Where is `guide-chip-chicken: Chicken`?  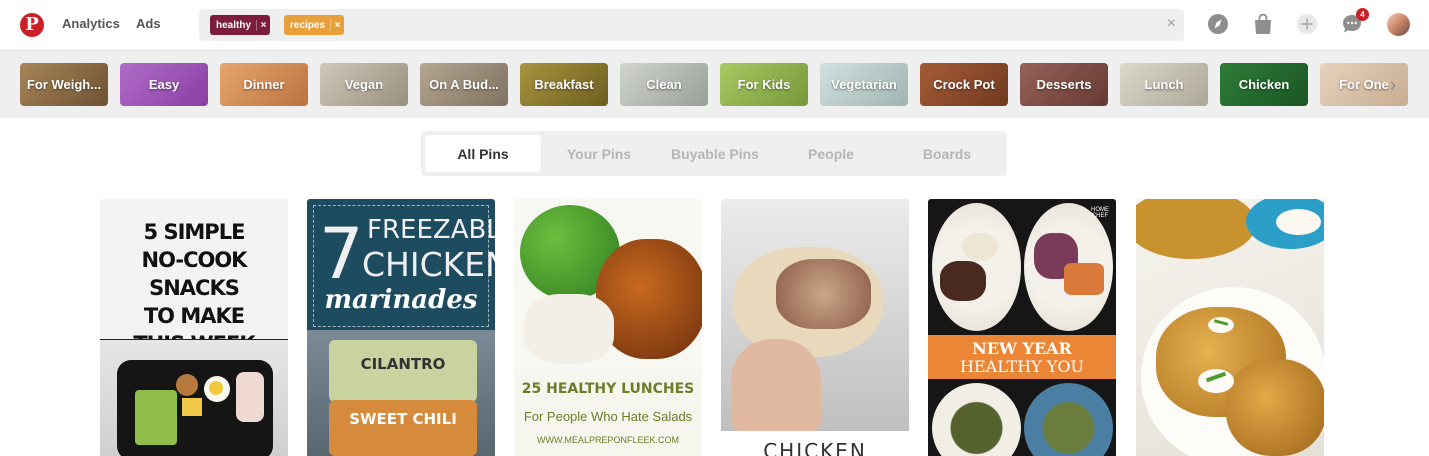 guide-chip-chicken: Chicken is located at coordinates (1264, 84).